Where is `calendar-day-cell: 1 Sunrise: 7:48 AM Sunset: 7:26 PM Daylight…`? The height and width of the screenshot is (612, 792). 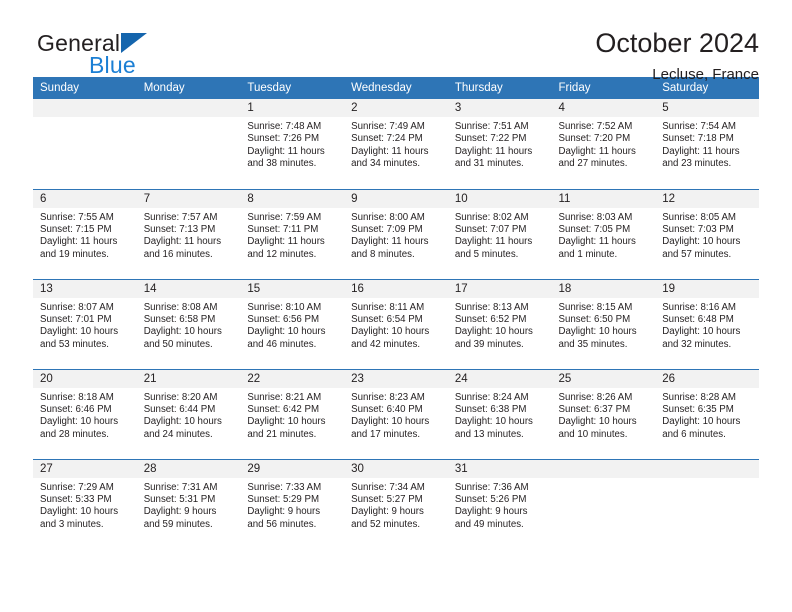
calendar-day-cell: 1 Sunrise: 7:48 AM Sunset: 7:26 PM Daylight… is located at coordinates (292, 144).